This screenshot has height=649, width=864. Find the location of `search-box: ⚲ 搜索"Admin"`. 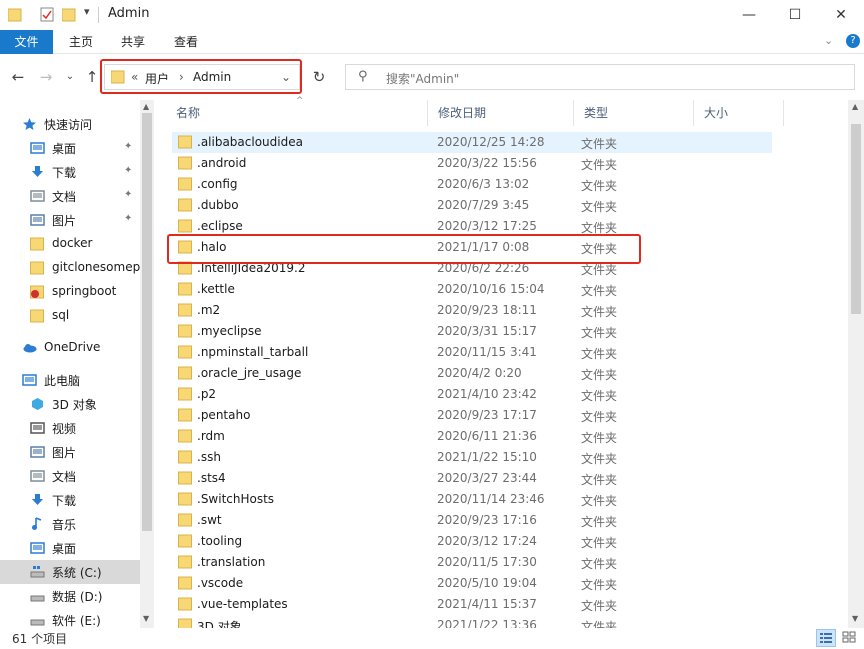

search-box: ⚲ 搜索"Admin" is located at coordinates (600, 77).